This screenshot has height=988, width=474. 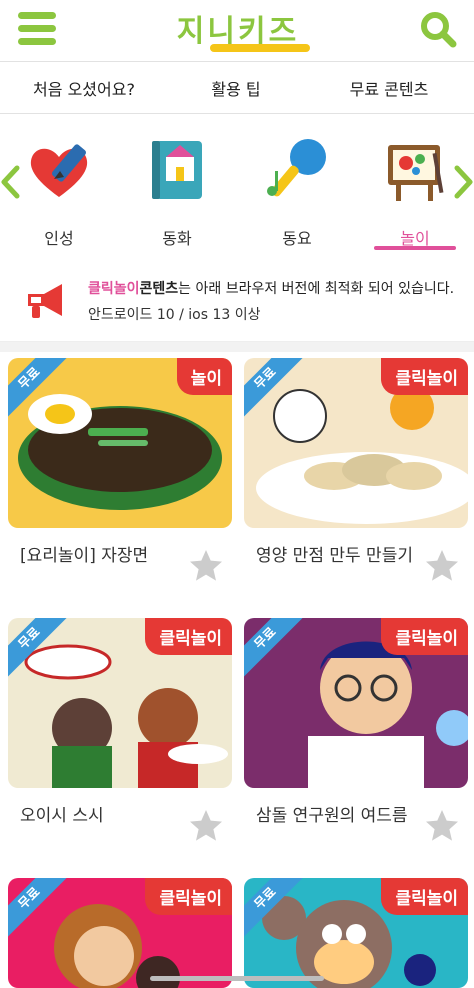 What do you see at coordinates (204, 376) in the screenshot?
I see `content-type-badge: 놀이` at bounding box center [204, 376].